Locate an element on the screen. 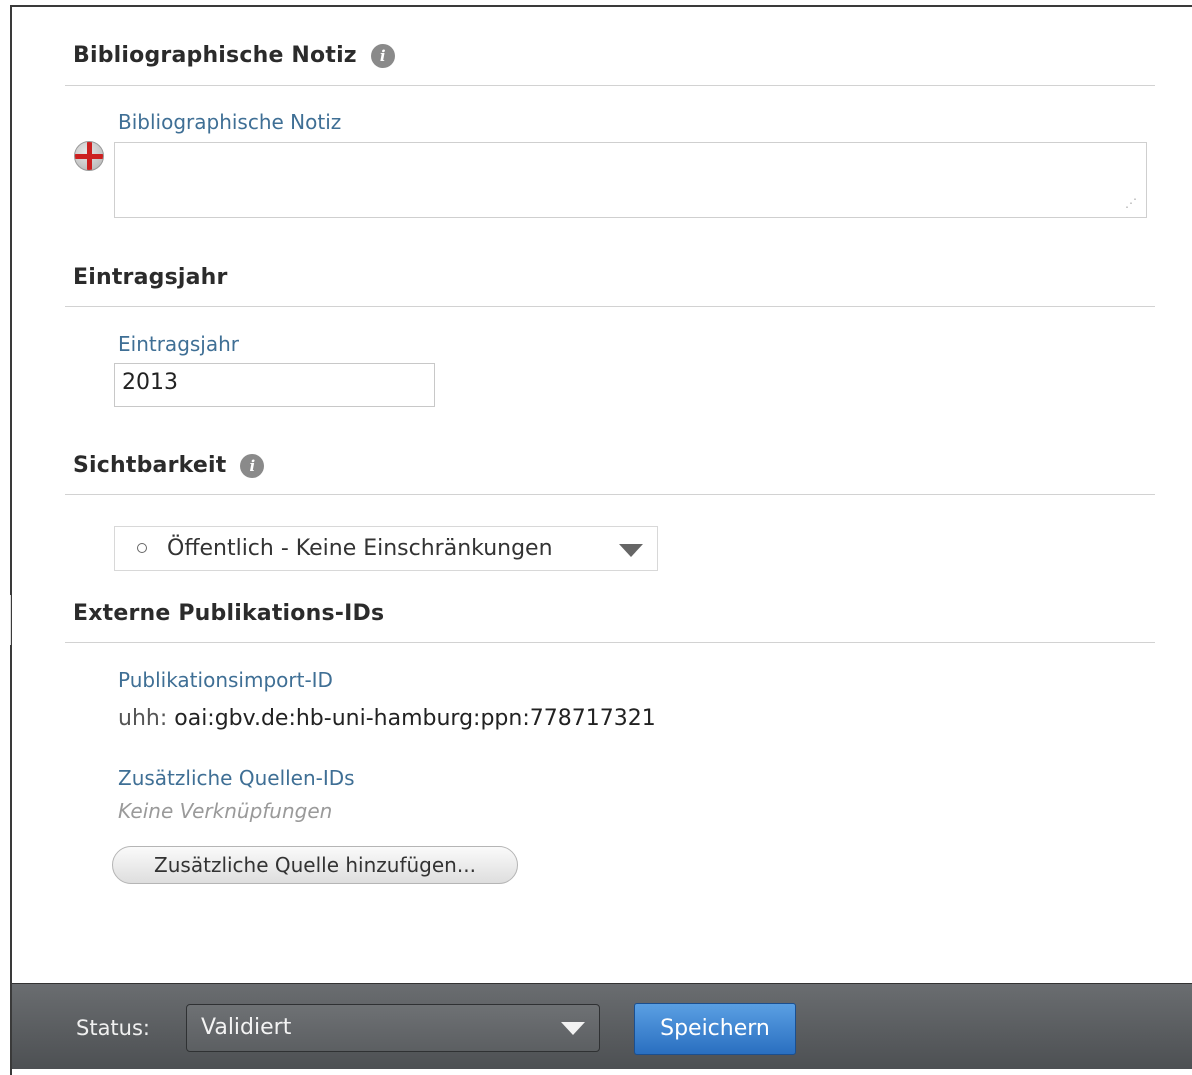  entry-year-input: 2013 is located at coordinates (274, 385).